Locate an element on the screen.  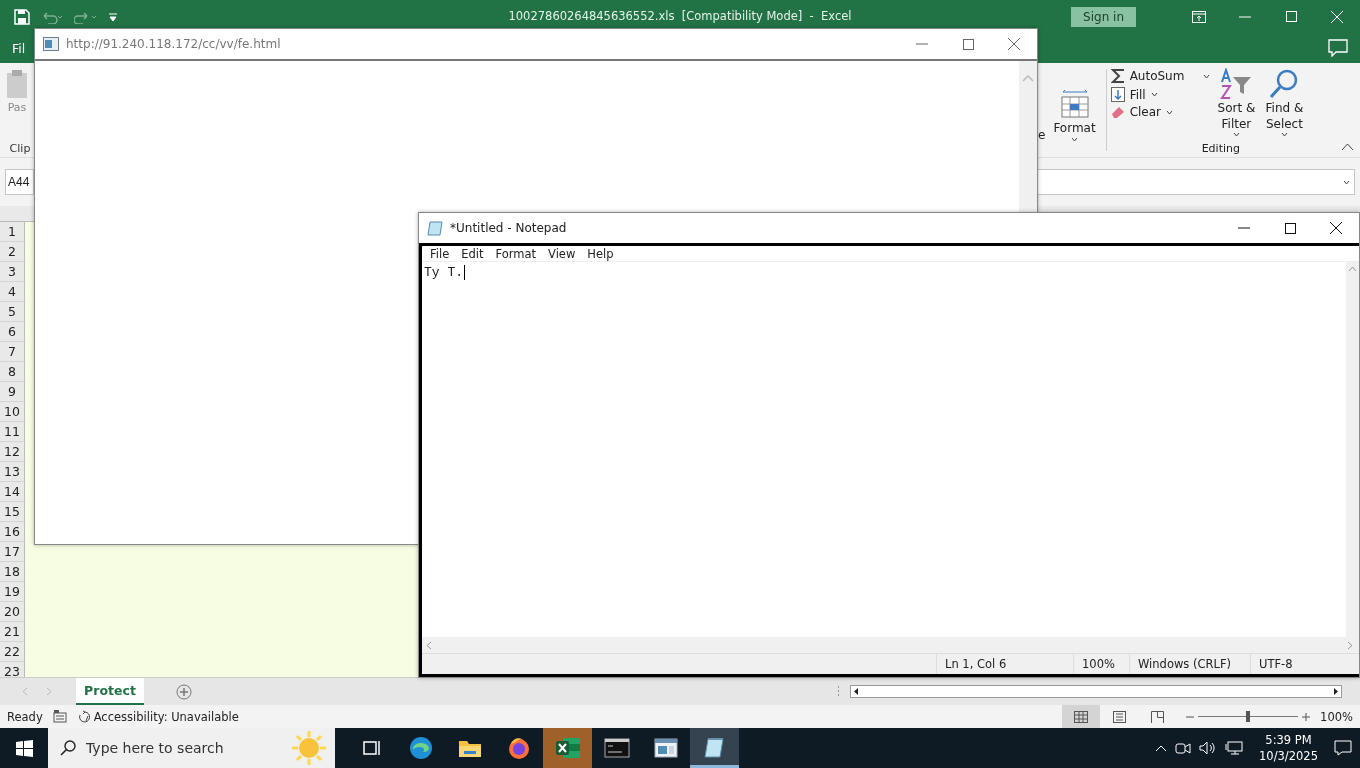
status-text: 100% is located at coordinates (1101, 664).